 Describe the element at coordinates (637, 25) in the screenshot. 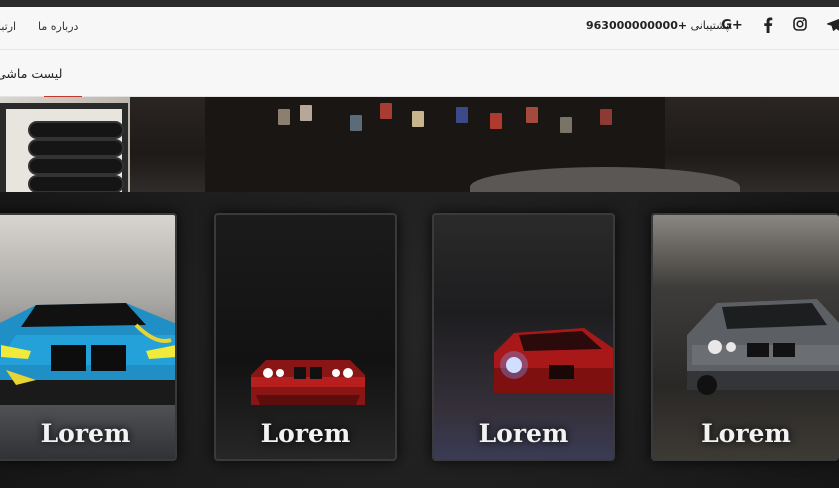

I see `support-number: 963000000000+` at that location.